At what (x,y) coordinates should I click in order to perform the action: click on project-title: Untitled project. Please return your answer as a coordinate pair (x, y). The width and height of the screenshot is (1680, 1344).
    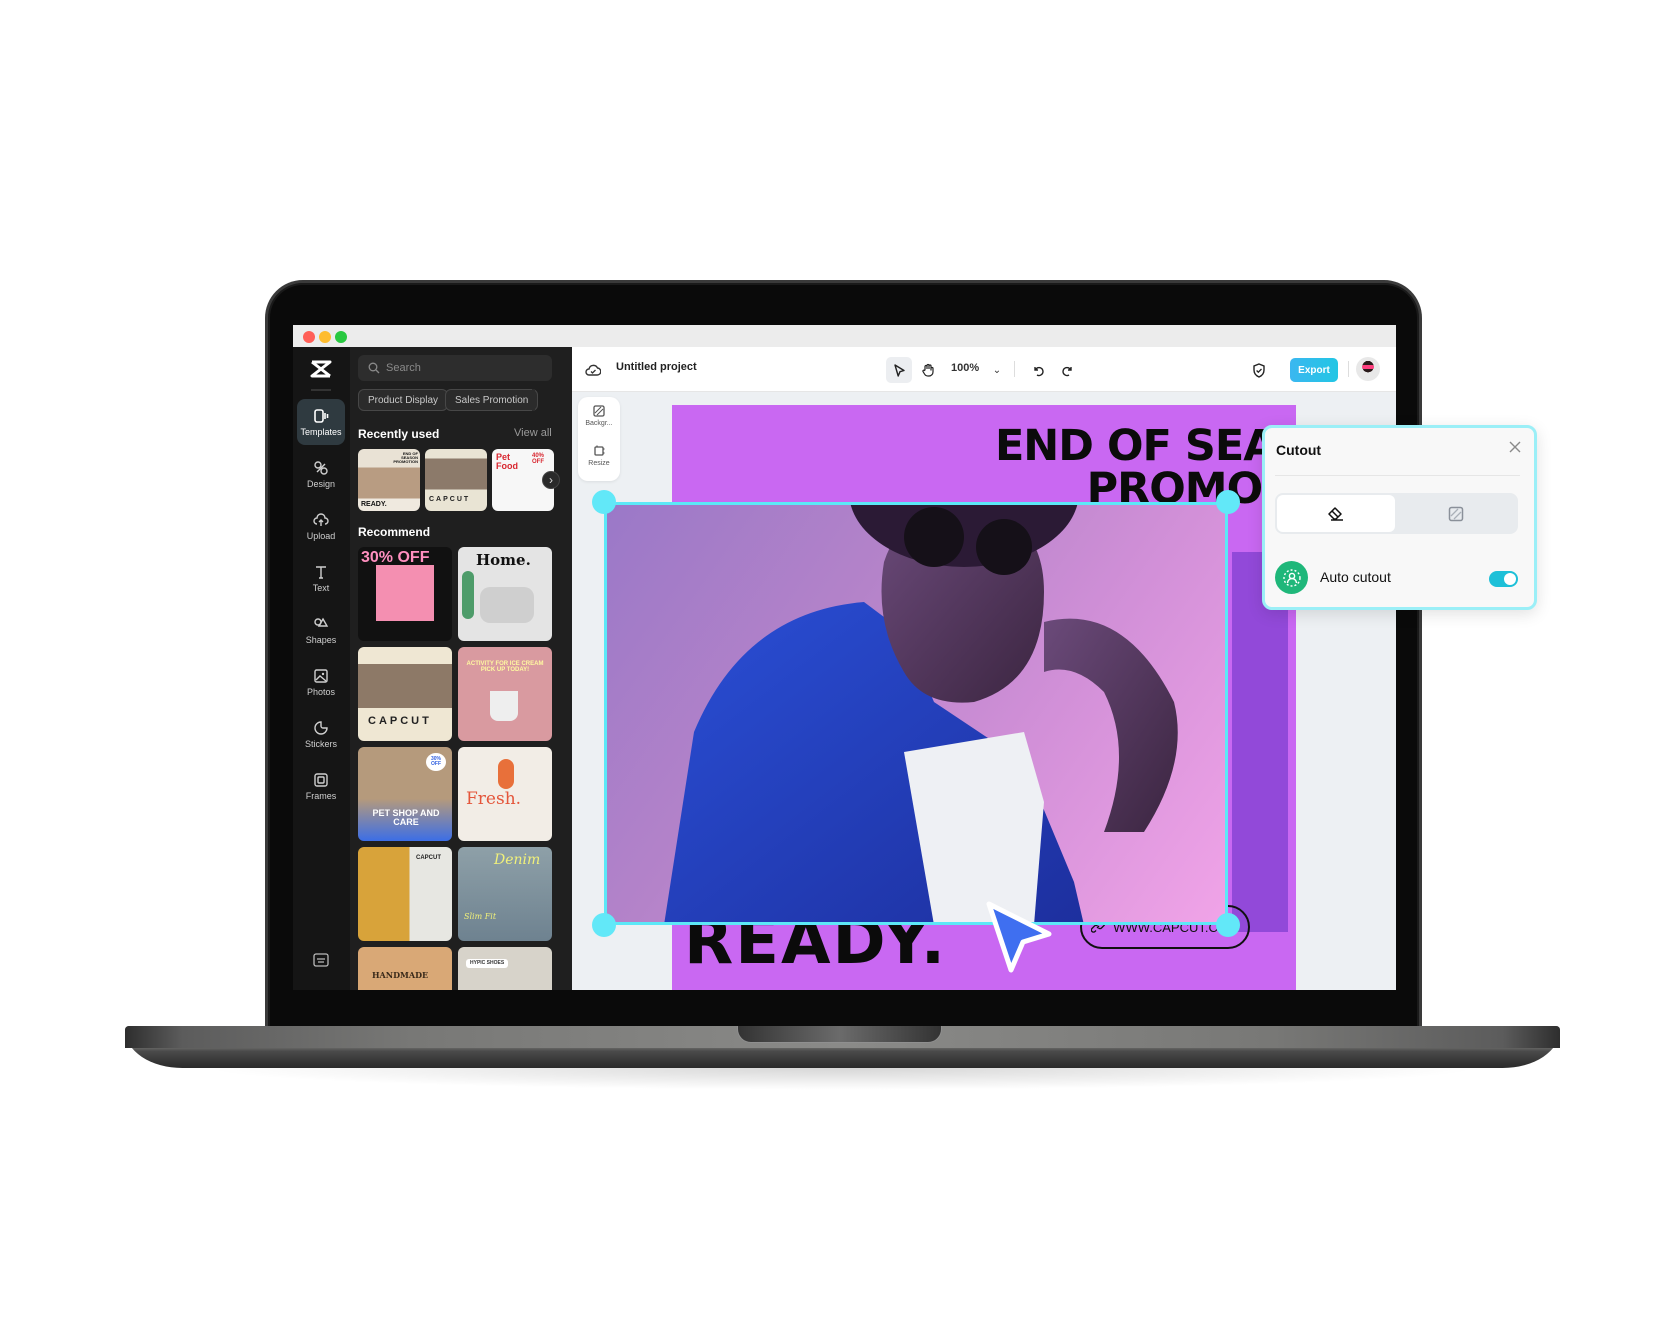
    Looking at the image, I should click on (656, 367).